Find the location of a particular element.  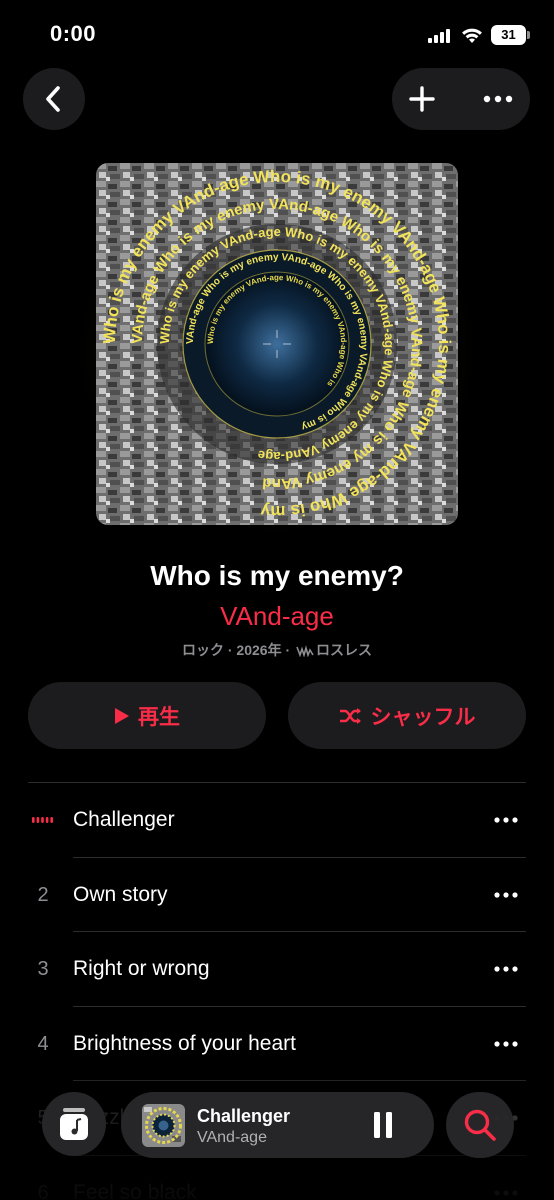

chevron-left-icon is located at coordinates (53, 99).